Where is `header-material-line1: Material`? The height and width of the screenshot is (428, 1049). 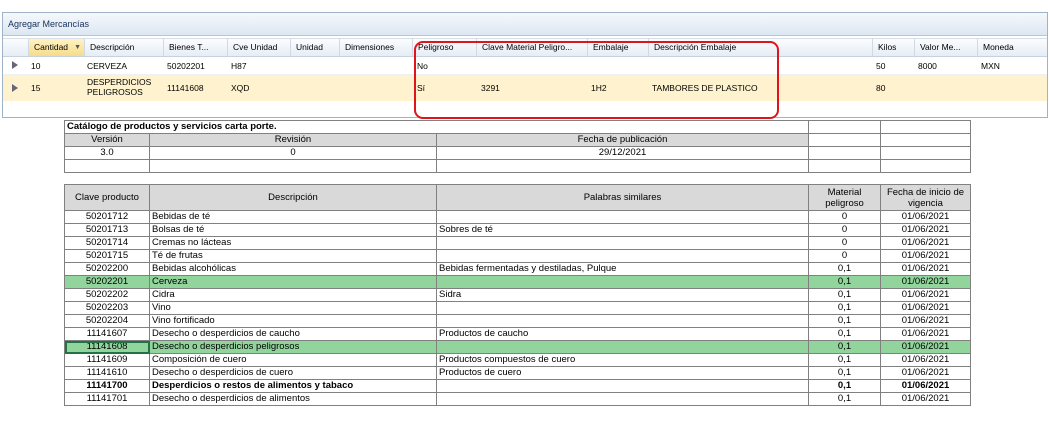
header-material-line1: Material is located at coordinates (844, 192).